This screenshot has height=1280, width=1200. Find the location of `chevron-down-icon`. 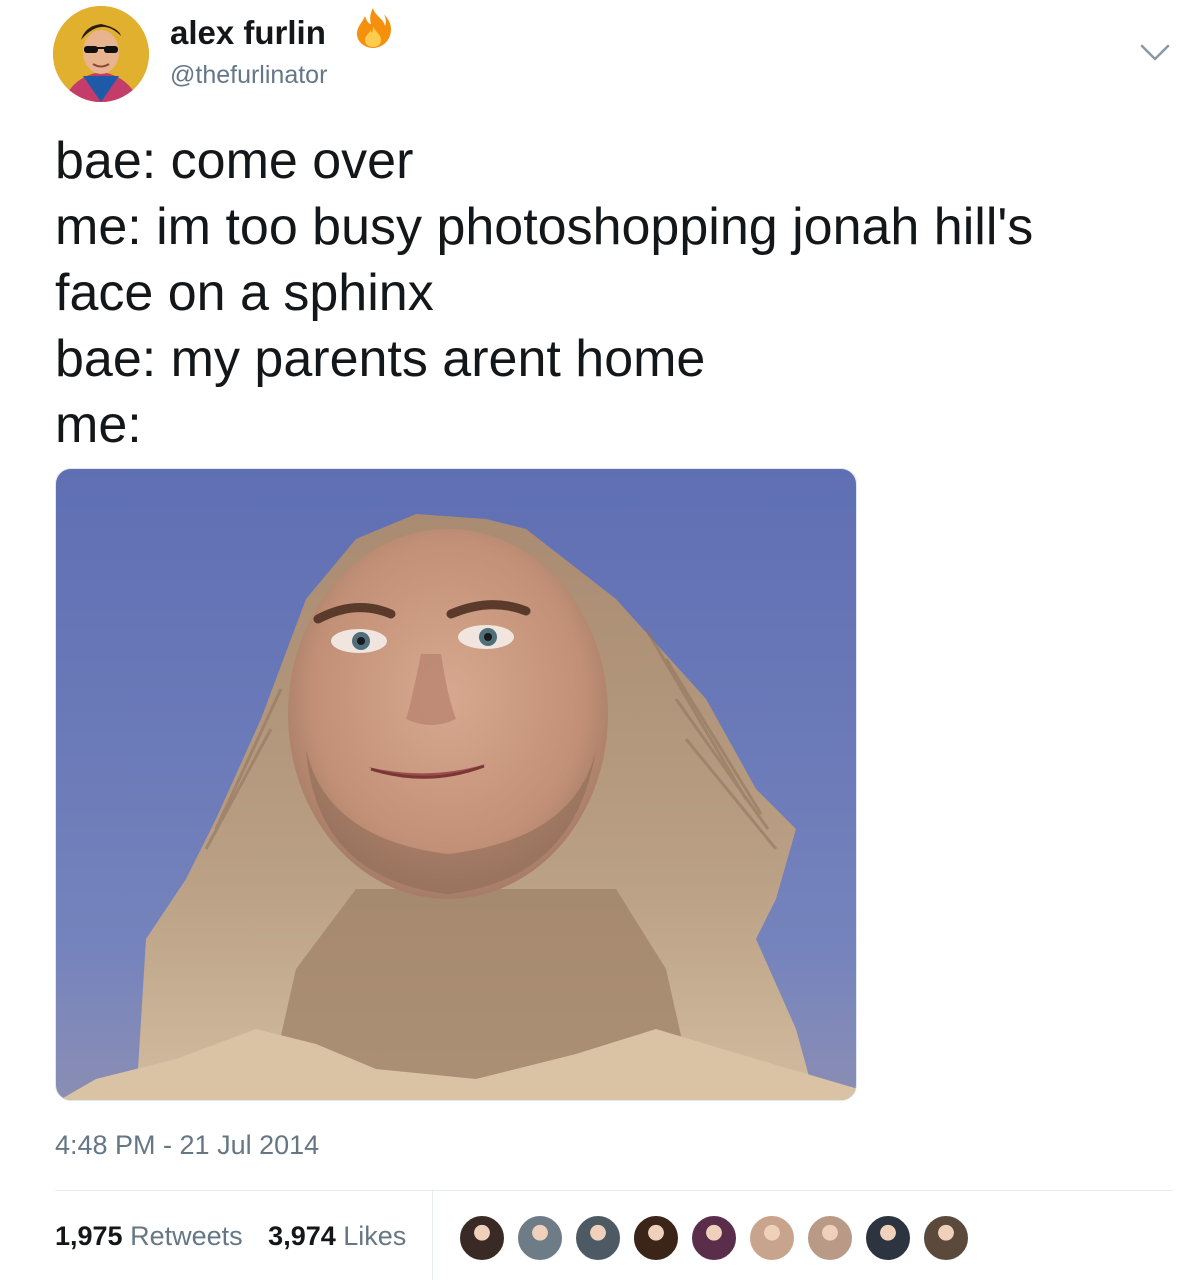

chevron-down-icon is located at coordinates (1155, 52).